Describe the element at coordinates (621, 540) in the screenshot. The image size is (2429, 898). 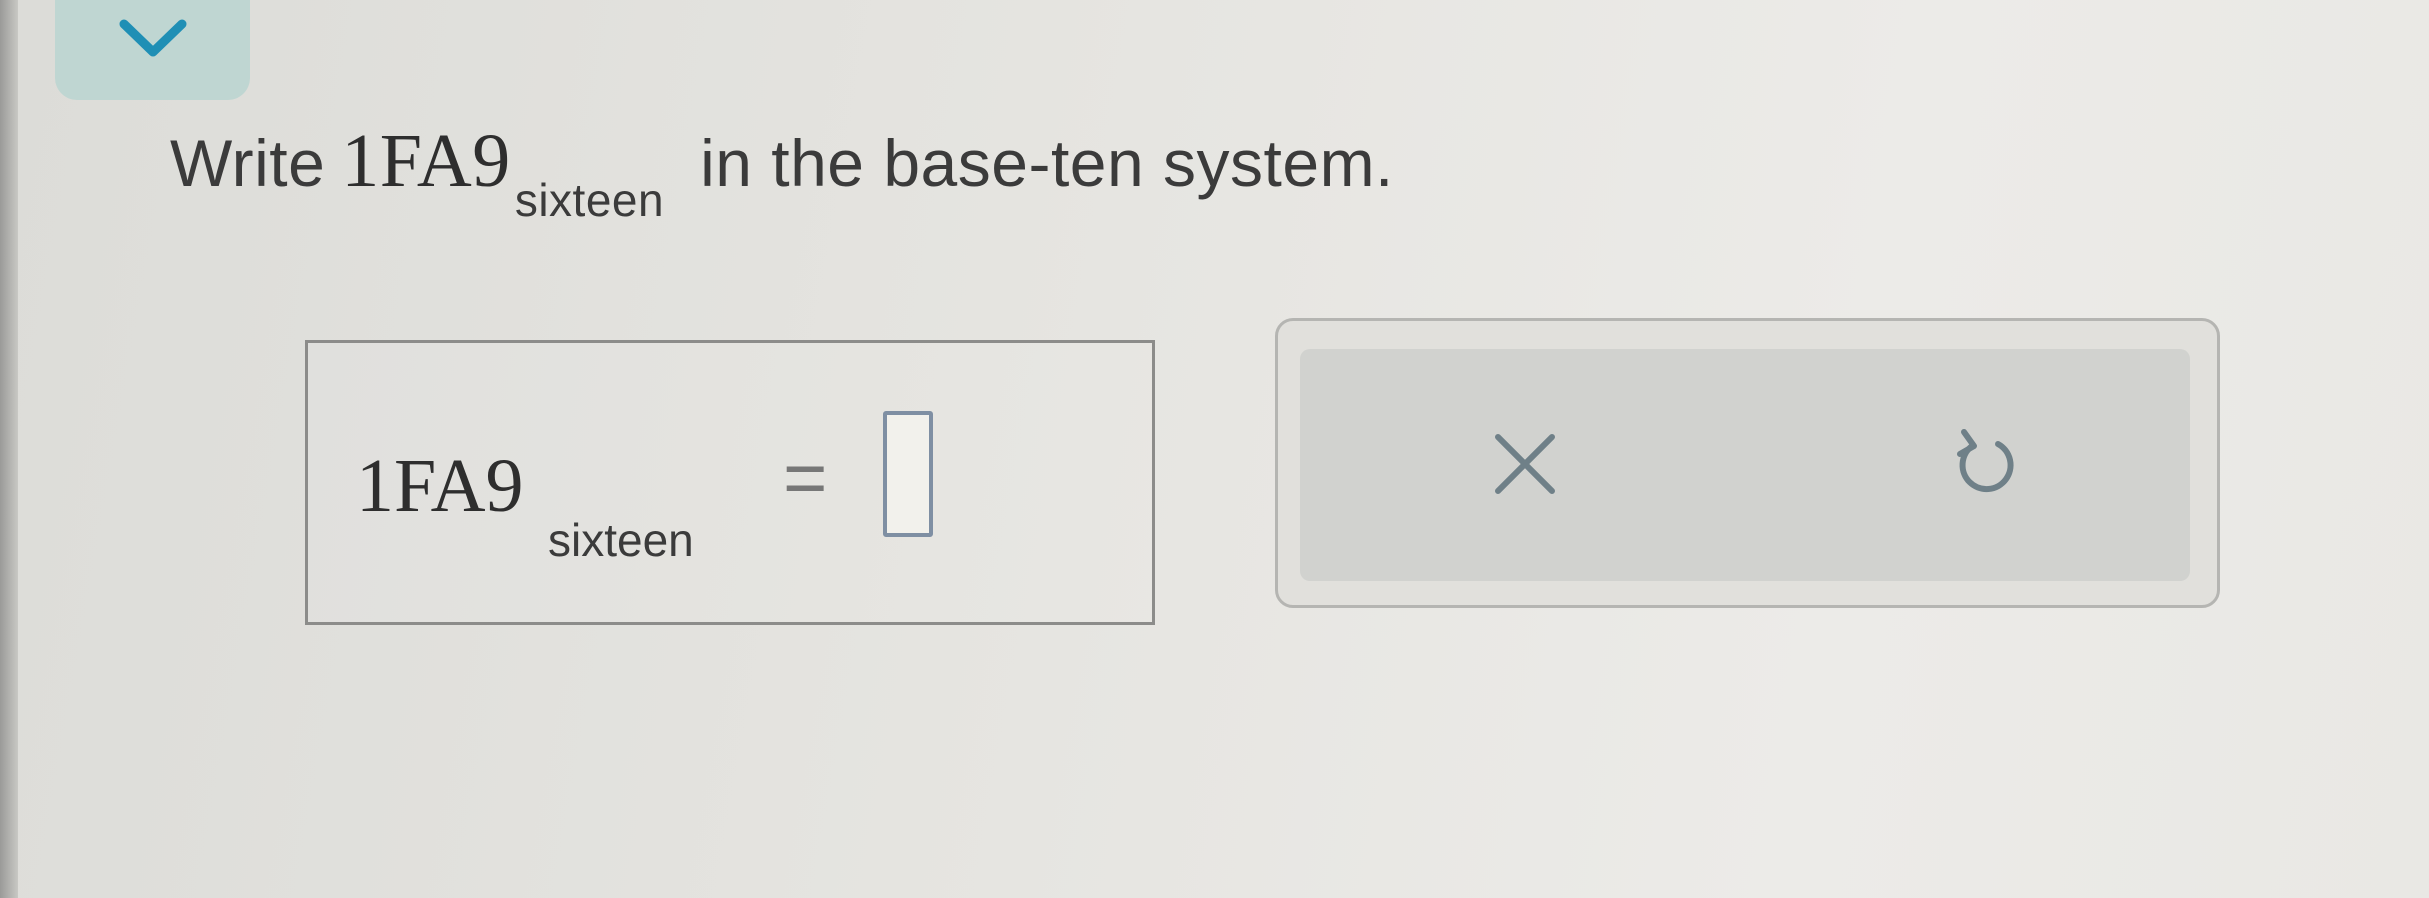
I see `answer-base-subscript: sixteen` at that location.